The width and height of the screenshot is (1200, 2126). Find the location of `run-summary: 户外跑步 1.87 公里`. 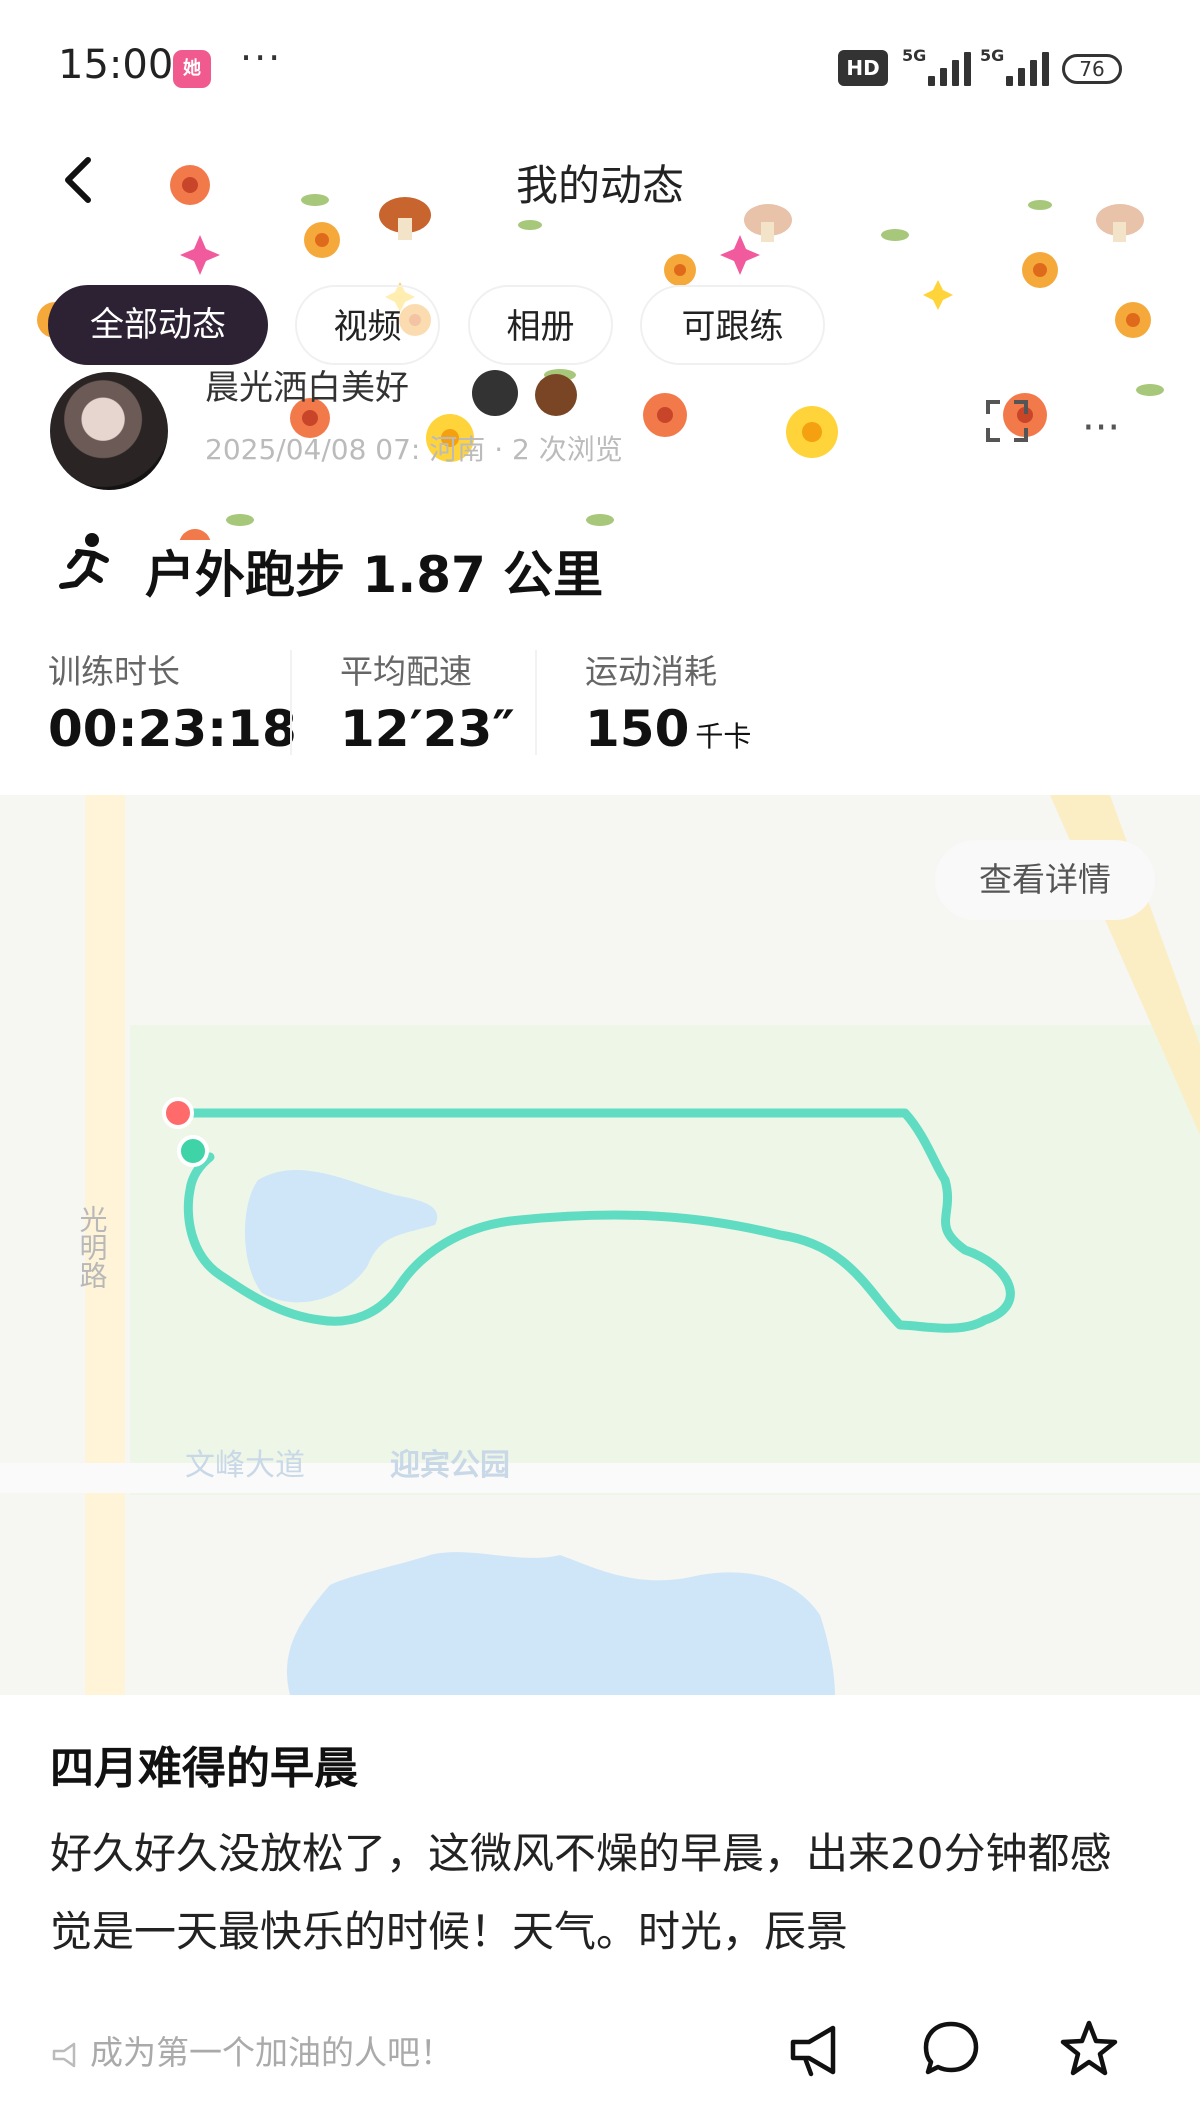

run-summary: 户外跑步 1.87 公里 is located at coordinates (374, 575).